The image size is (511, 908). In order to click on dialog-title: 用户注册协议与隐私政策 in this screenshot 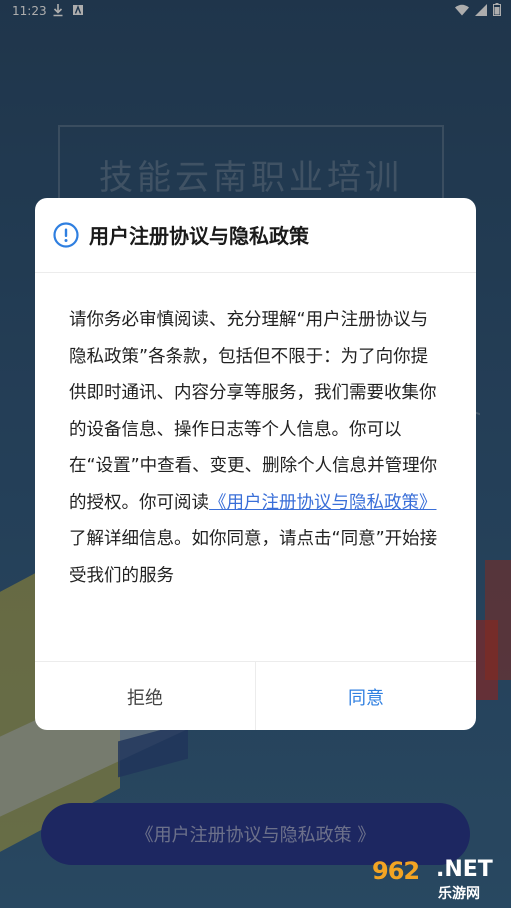, I will do `click(199, 236)`.